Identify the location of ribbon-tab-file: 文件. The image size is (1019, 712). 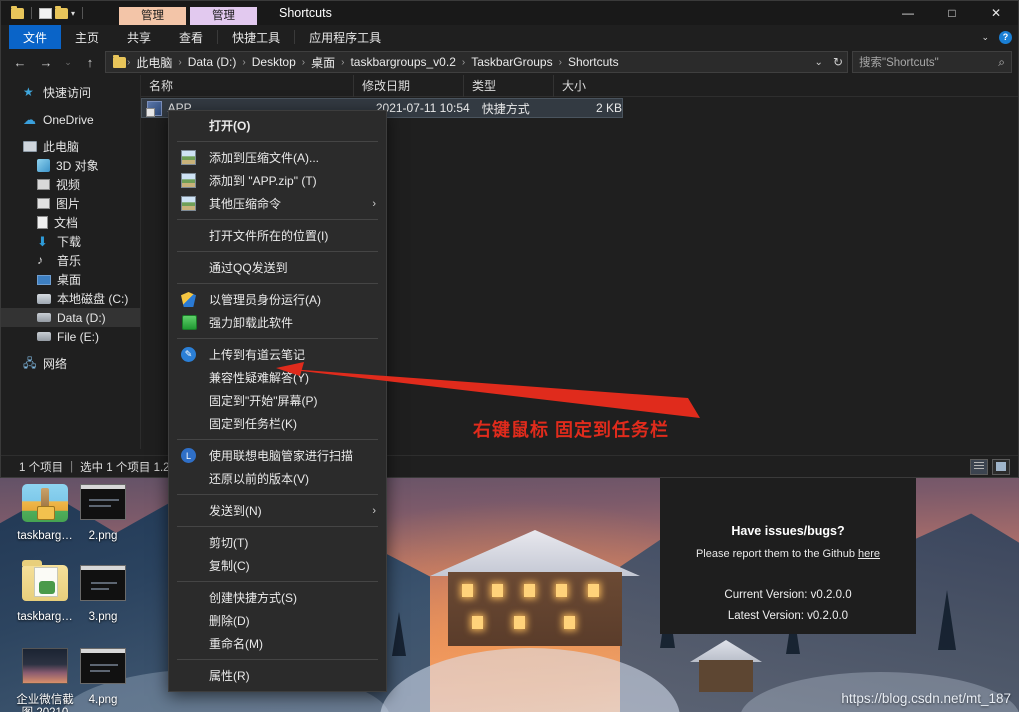
(35, 37).